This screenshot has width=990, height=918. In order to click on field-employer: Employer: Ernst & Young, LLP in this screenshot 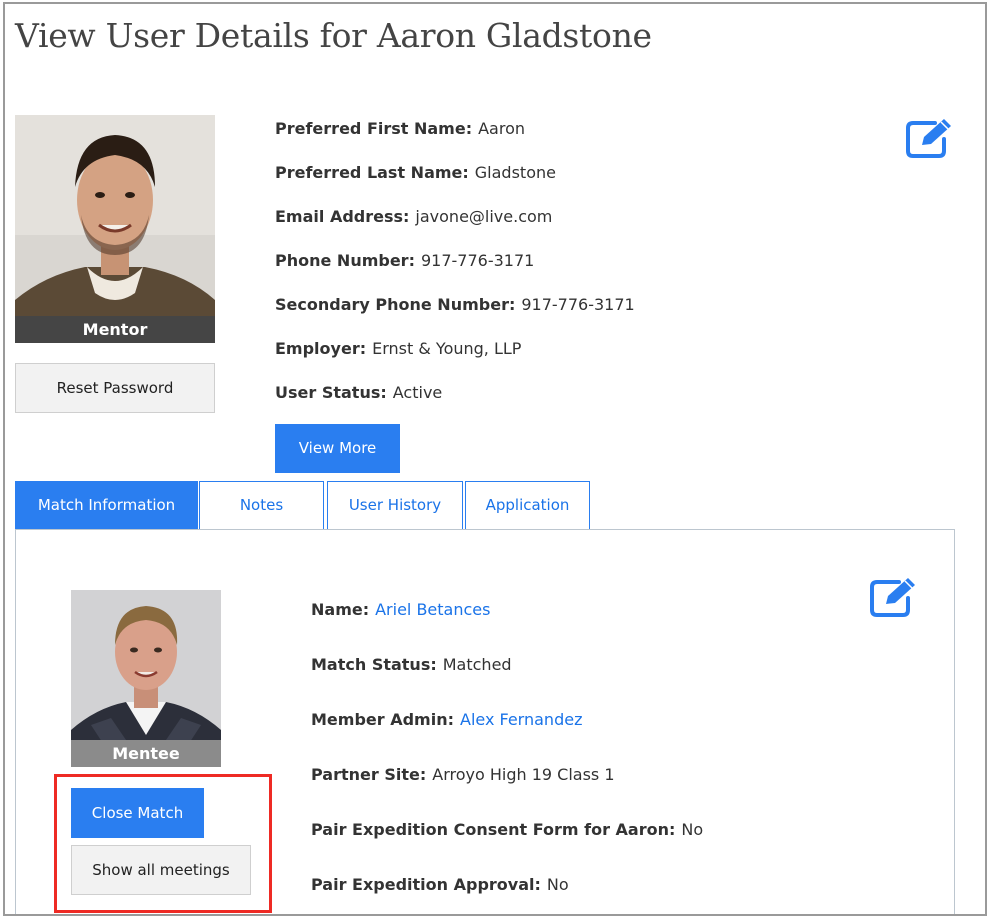, I will do `click(398, 348)`.